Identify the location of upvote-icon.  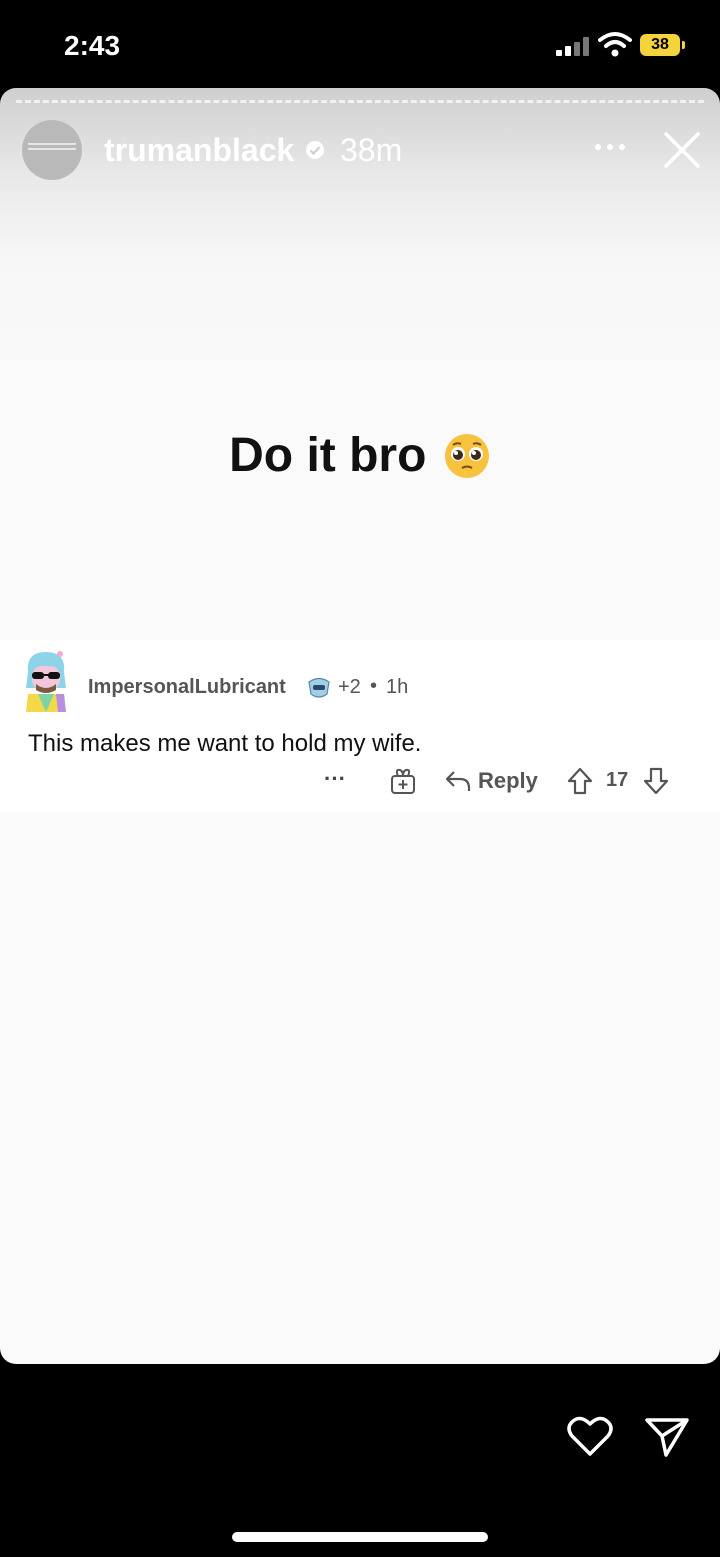
(580, 781).